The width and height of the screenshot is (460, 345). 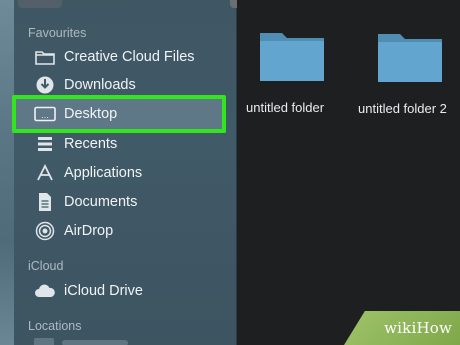 I want to click on sidebar-item-creative-cloud-files: Creative Cloud Files, so click(x=132, y=57).